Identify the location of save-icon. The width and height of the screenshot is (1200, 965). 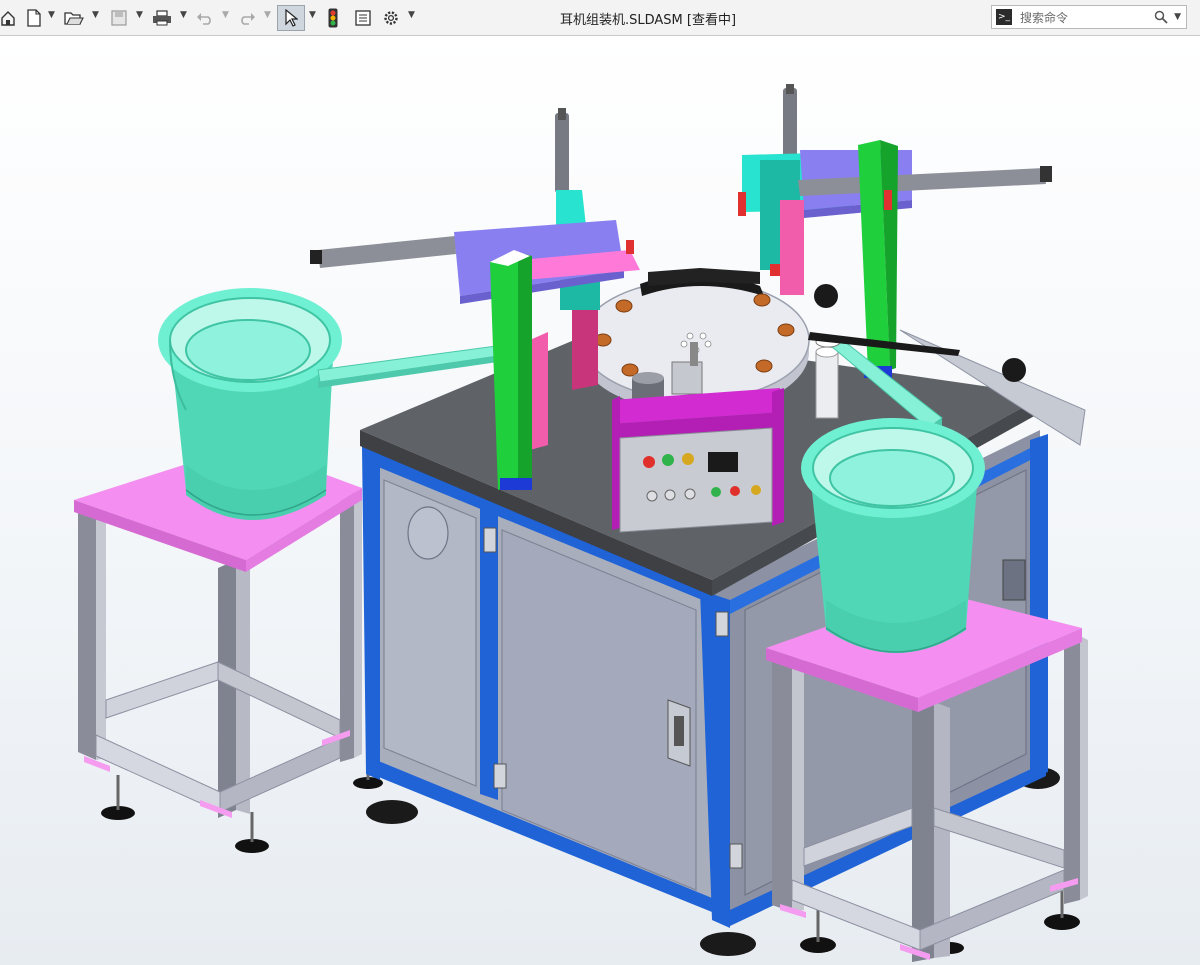
(119, 18).